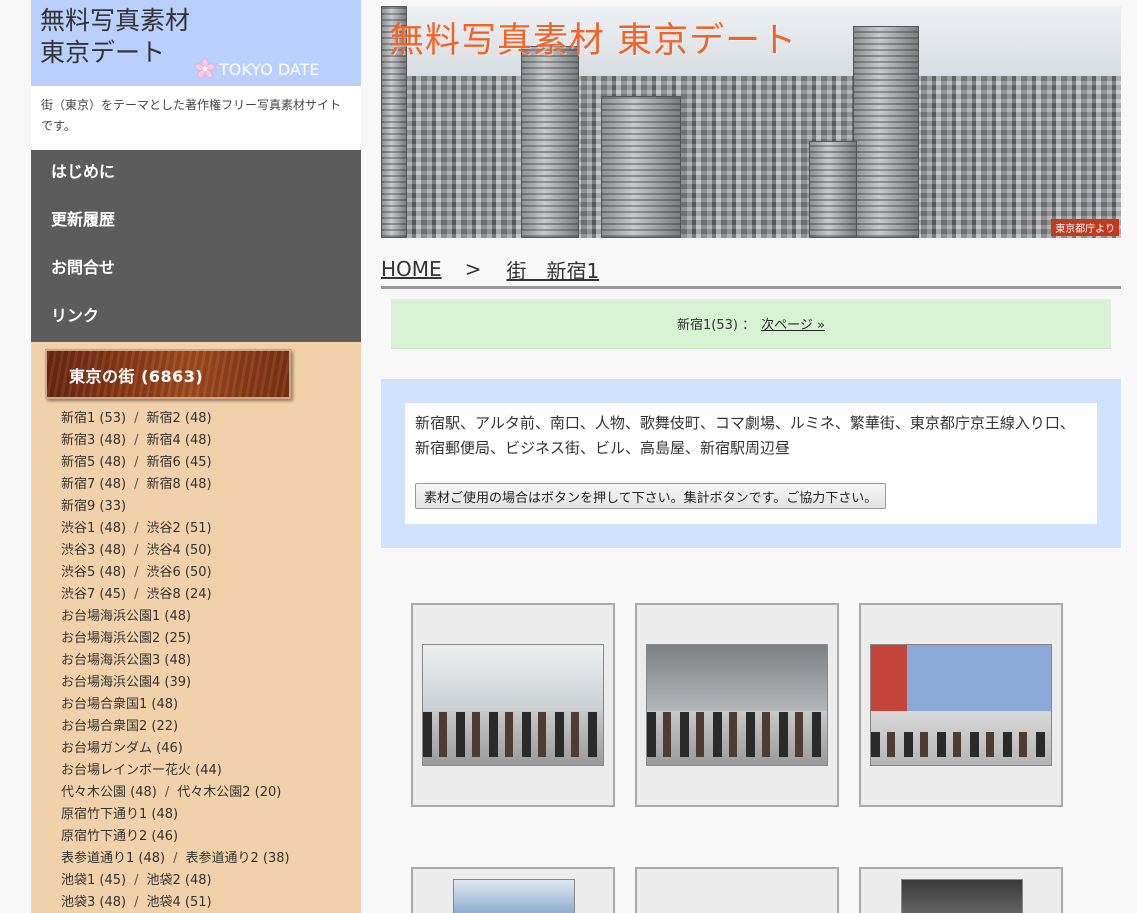 The height and width of the screenshot is (913, 1137). I want to click on category-link: 池袋1 (45), so click(93, 880).